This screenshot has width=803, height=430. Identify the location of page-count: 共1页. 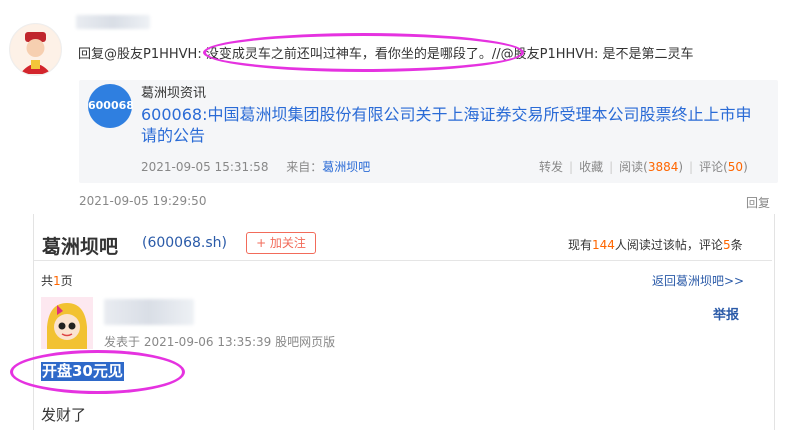
(57, 281).